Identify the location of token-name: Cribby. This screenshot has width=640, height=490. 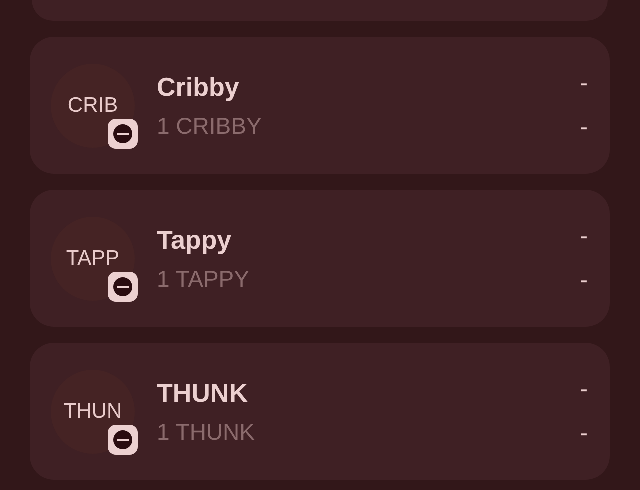
(198, 87).